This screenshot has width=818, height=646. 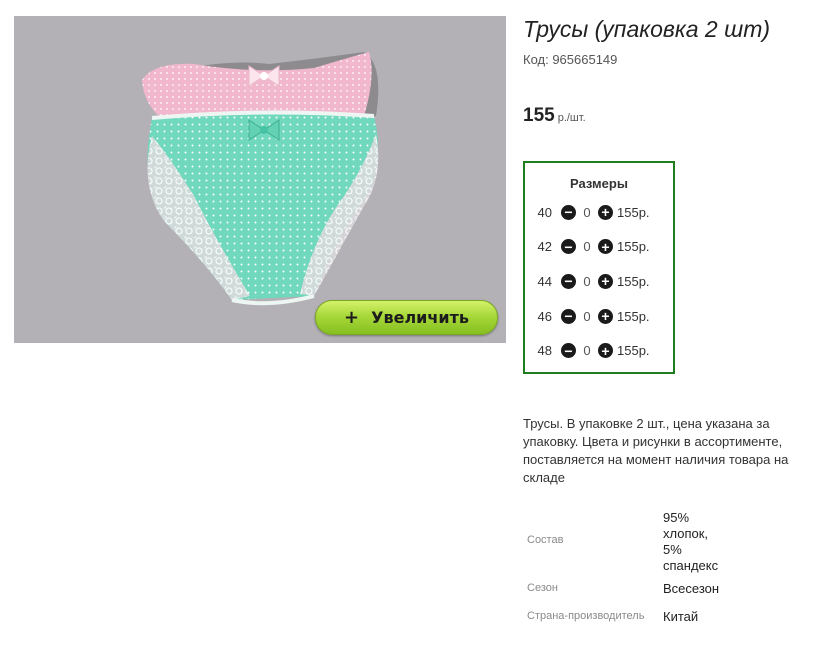 I want to click on size-row-46: 46 − 0 + 155р., so click(x=599, y=316).